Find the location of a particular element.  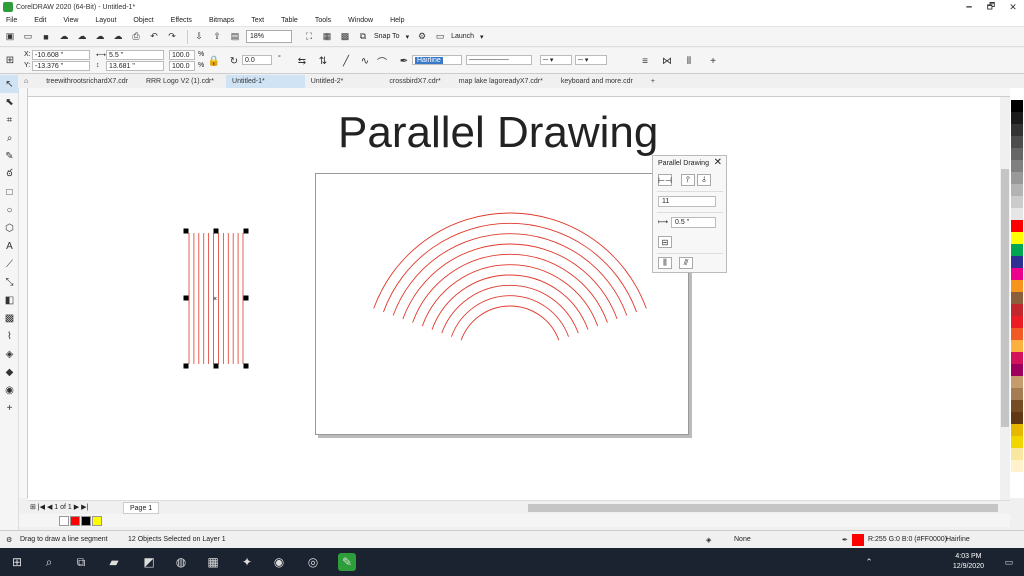

rotate-icon: ↻ is located at coordinates (234, 61).